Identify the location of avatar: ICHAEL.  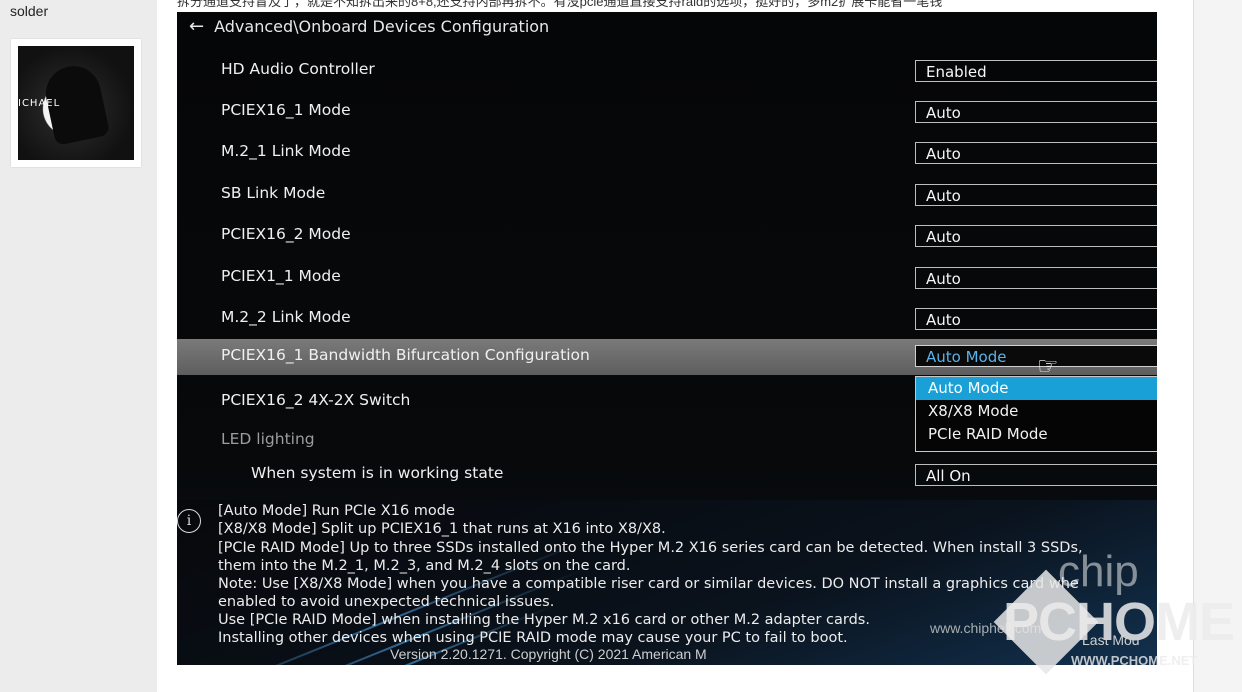
(76, 103).